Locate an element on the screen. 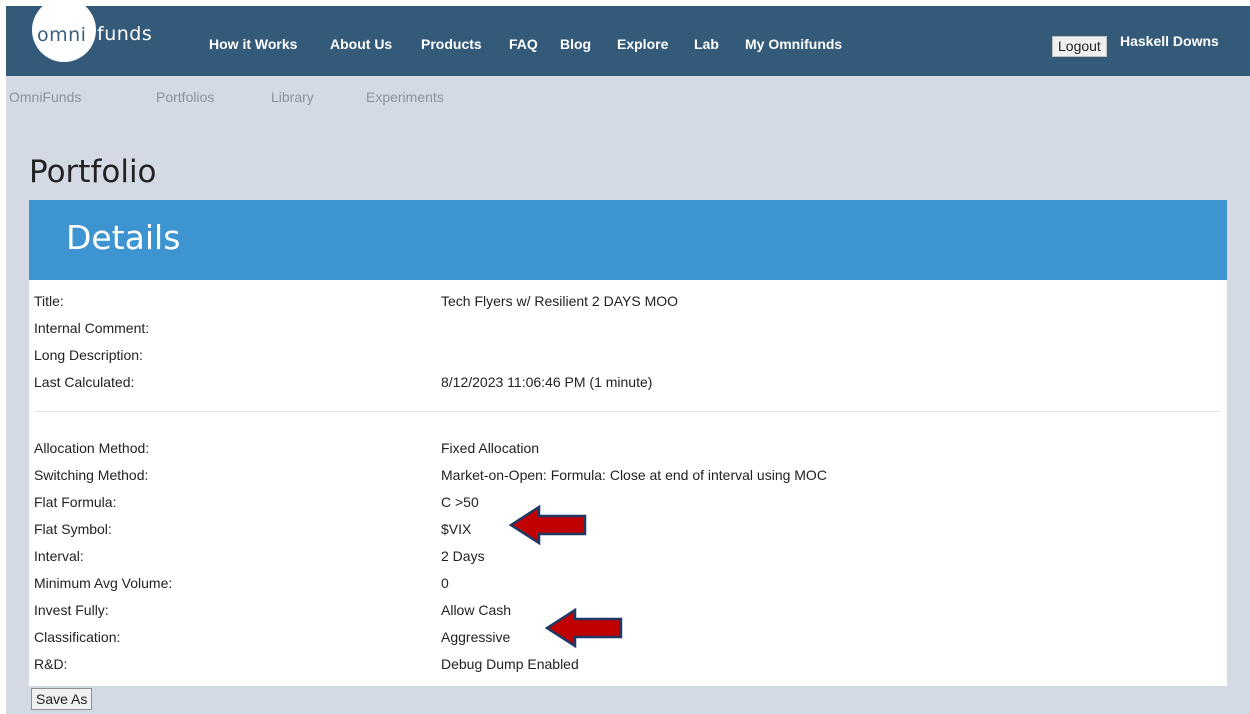  detail-row-internal-comment: Internal Comment: is located at coordinates (628, 330).